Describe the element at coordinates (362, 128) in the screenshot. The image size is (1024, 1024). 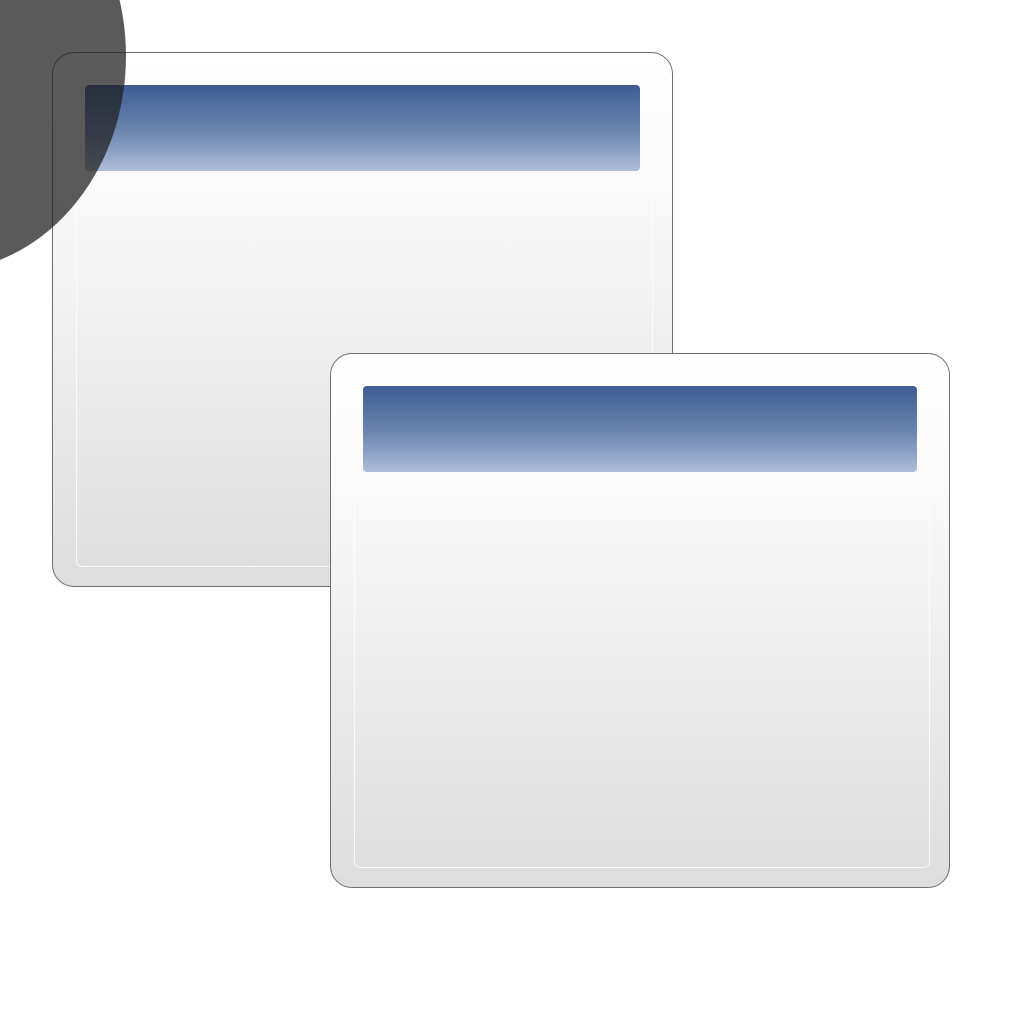
I see `back-window-title-bar` at that location.